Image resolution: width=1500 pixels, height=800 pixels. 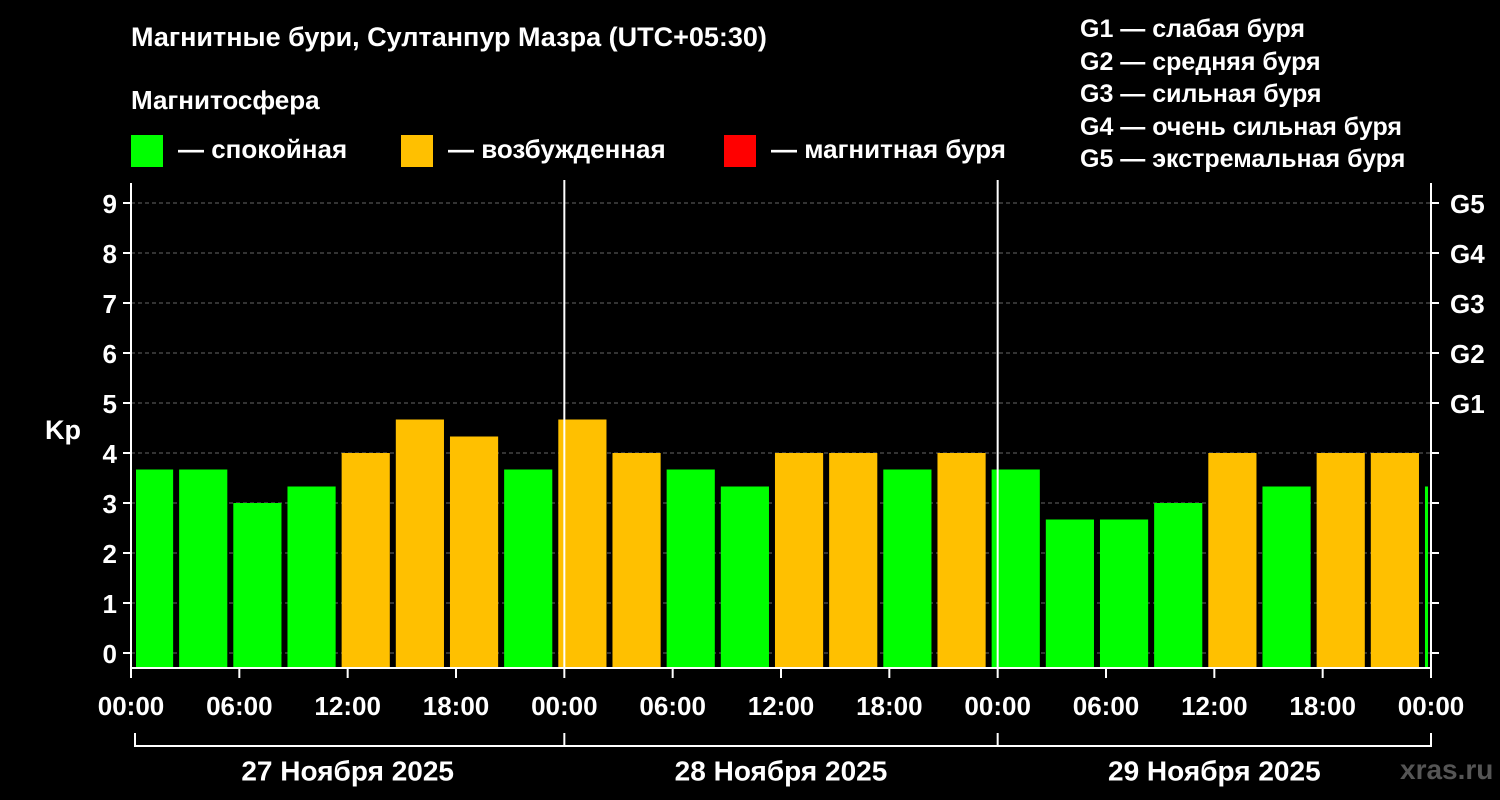 I want to click on y-tick-label: 4, so click(x=110, y=454).